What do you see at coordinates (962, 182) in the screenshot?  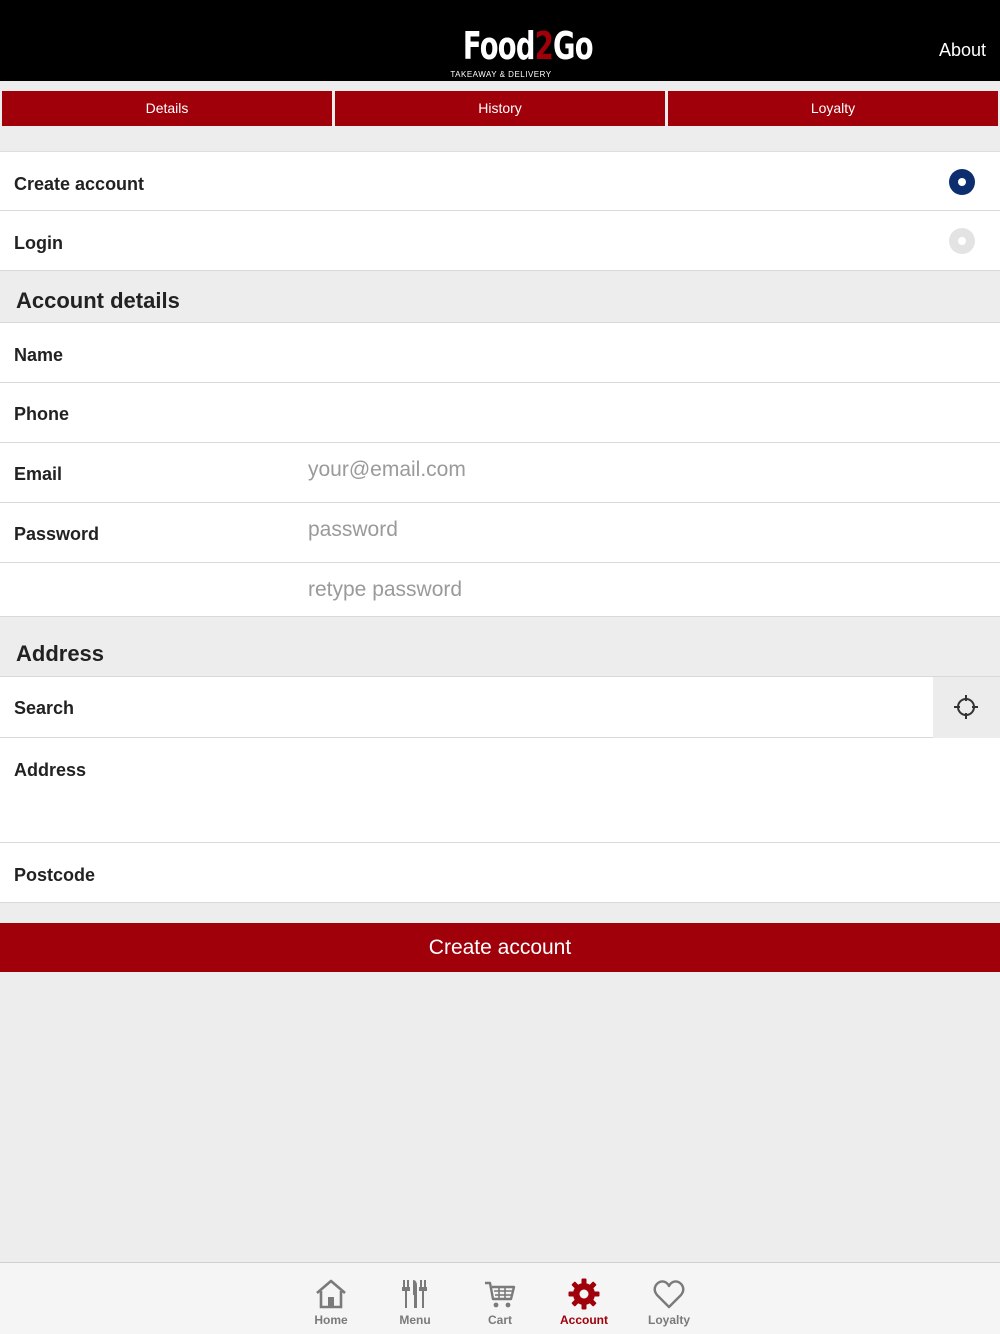 I see `create-account-radio` at bounding box center [962, 182].